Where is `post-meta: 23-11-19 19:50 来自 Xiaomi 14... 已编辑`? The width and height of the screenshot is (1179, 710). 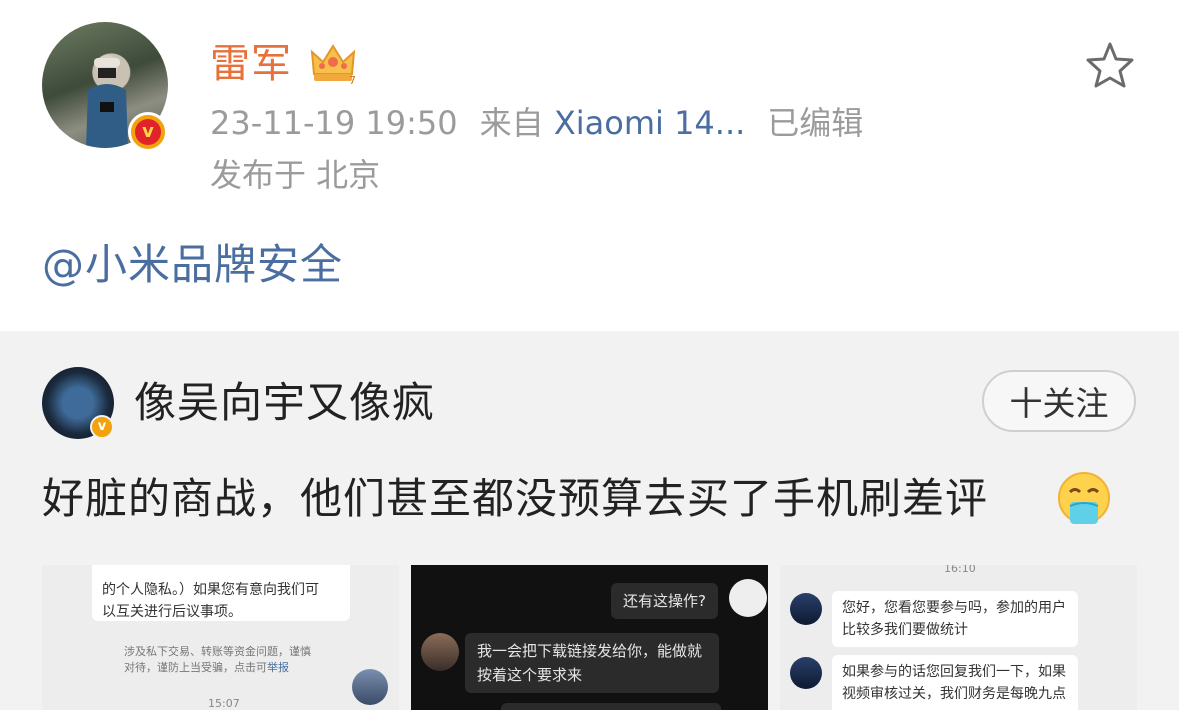
post-meta: 23-11-19 19:50 来自 Xiaomi 14... 已编辑 is located at coordinates (536, 123).